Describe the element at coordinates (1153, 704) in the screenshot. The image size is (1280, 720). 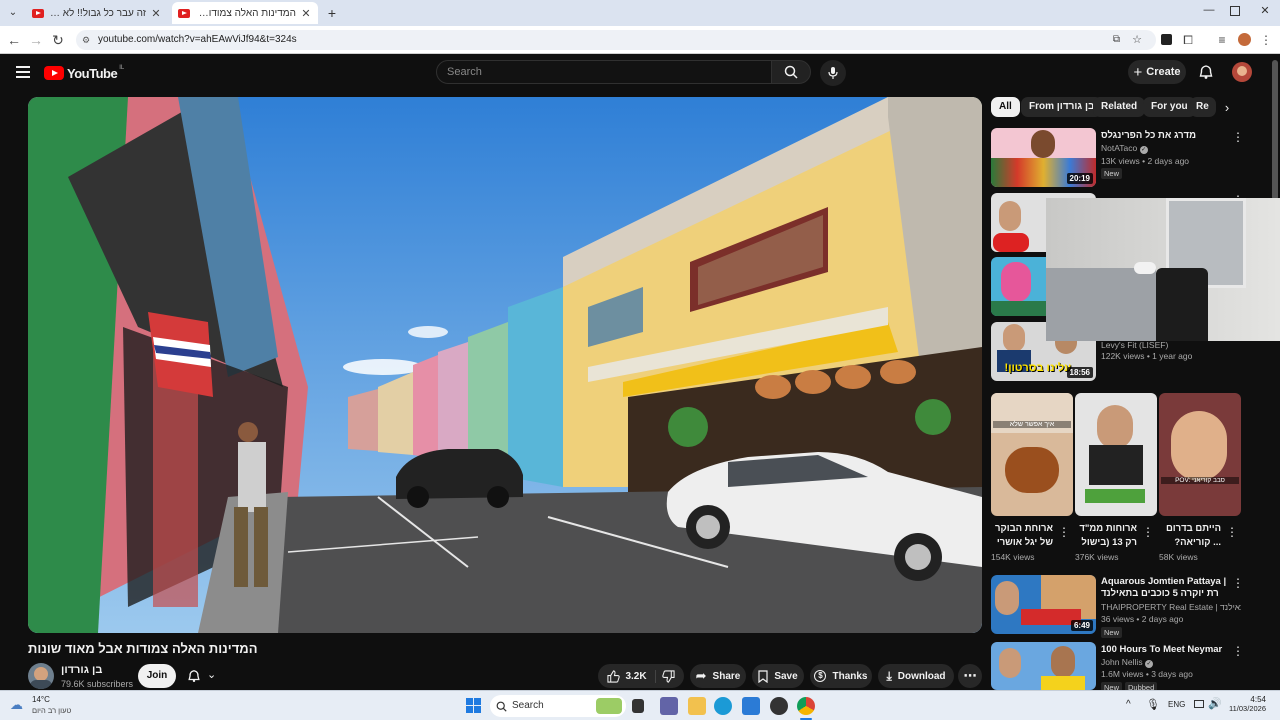
I see `microphone-tray-icon: 🎙` at that location.